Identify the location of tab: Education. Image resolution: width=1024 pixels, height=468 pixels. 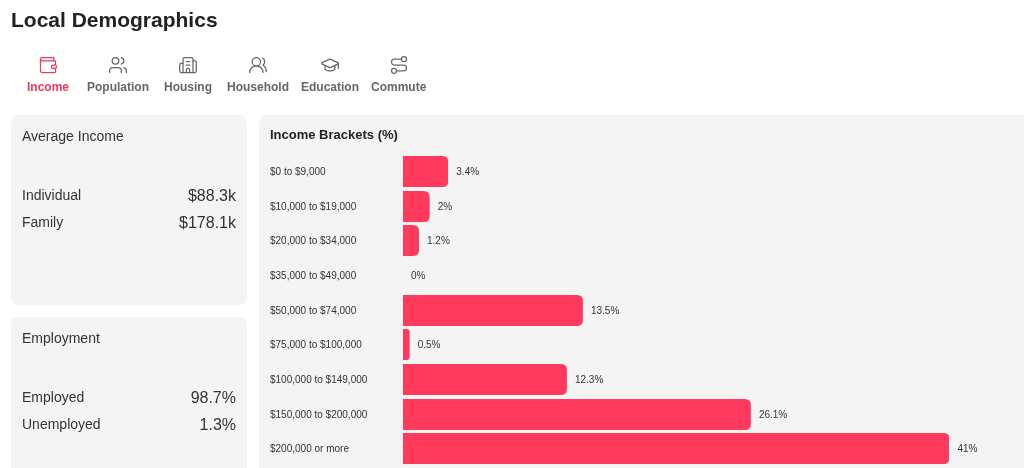
(330, 77).